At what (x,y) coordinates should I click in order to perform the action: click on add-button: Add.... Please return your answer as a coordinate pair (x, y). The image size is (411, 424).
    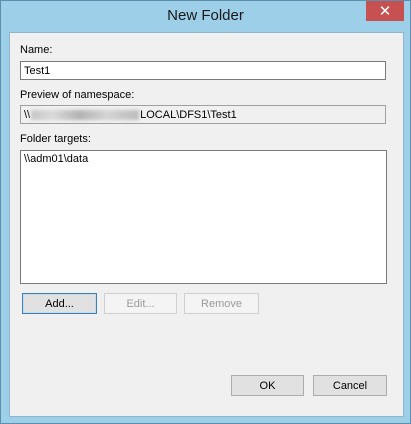
    Looking at the image, I should click on (59, 303).